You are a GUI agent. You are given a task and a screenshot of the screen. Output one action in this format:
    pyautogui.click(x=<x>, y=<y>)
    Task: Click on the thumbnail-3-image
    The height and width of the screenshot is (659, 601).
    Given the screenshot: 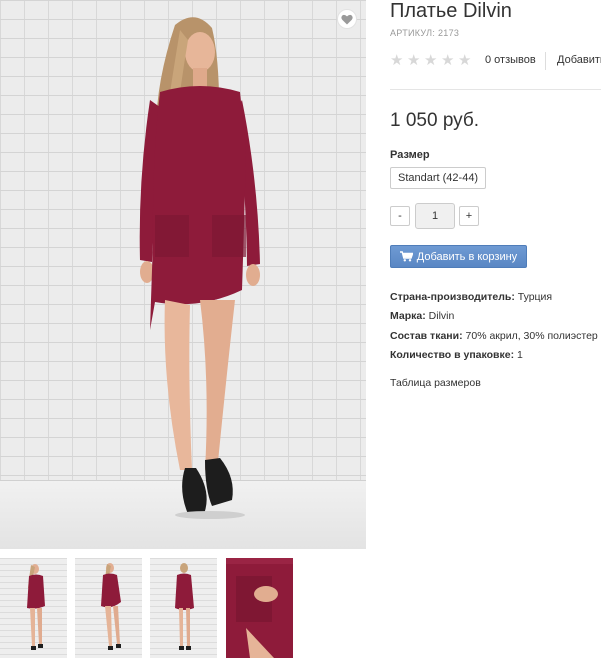 What is the action you would take?
    pyautogui.click(x=184, y=606)
    